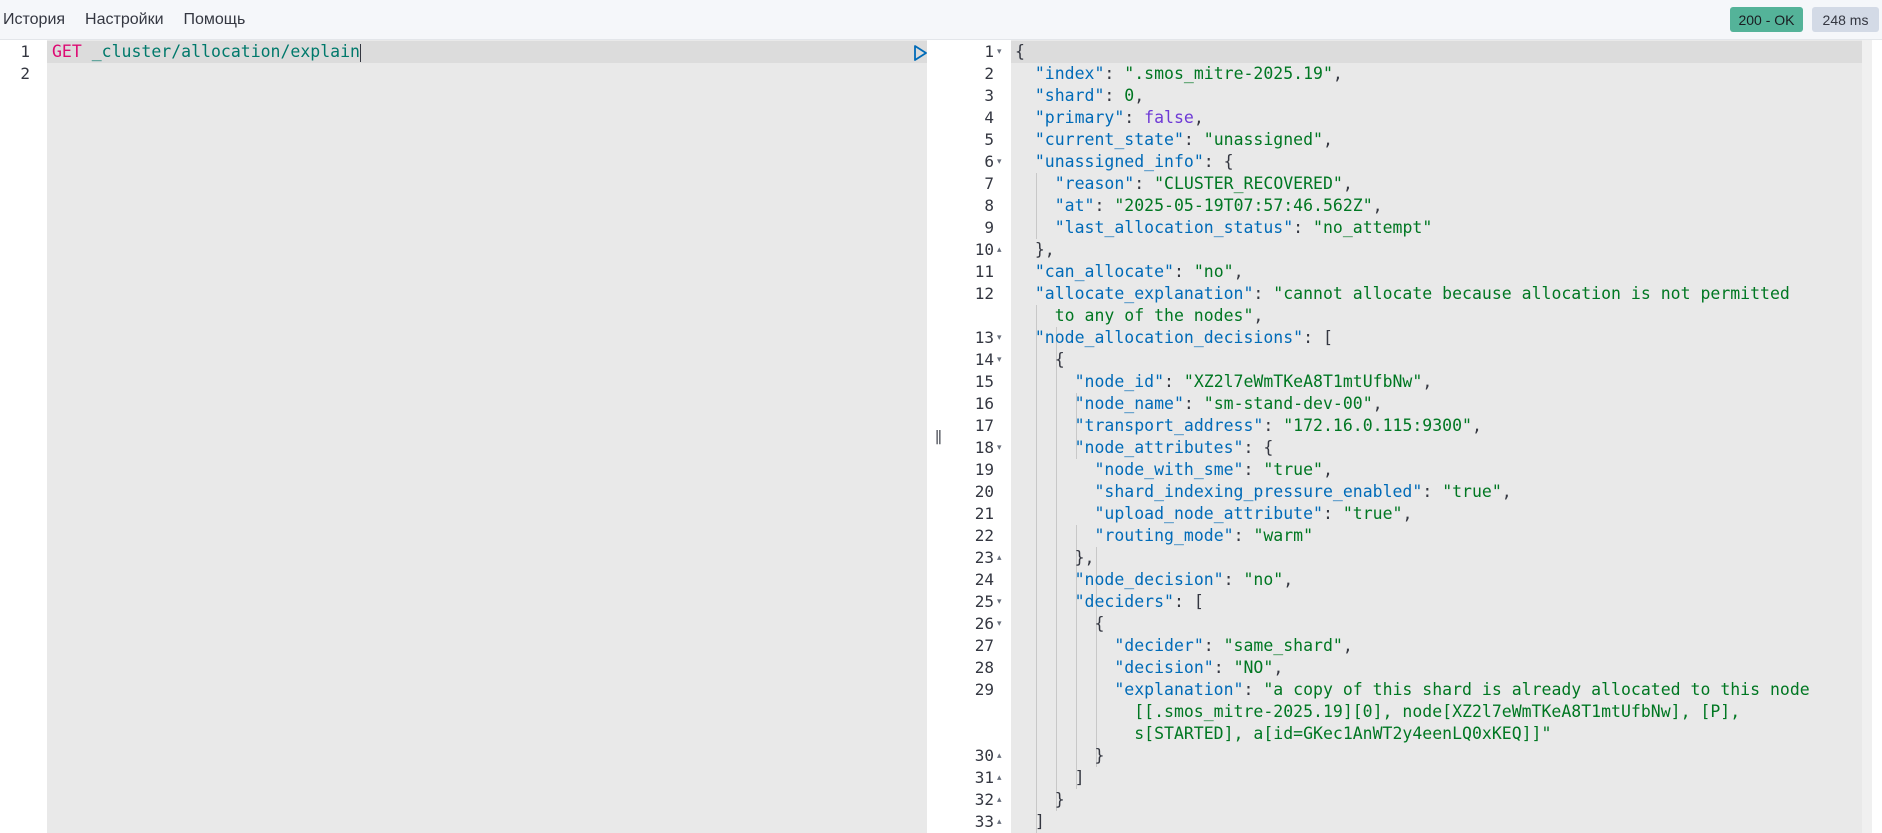 Image resolution: width=1882 pixels, height=833 pixels. Describe the element at coordinates (941, 20) in the screenshot. I see `top-bar: История Настройки Помощь 200 - OK 248 ms` at that location.